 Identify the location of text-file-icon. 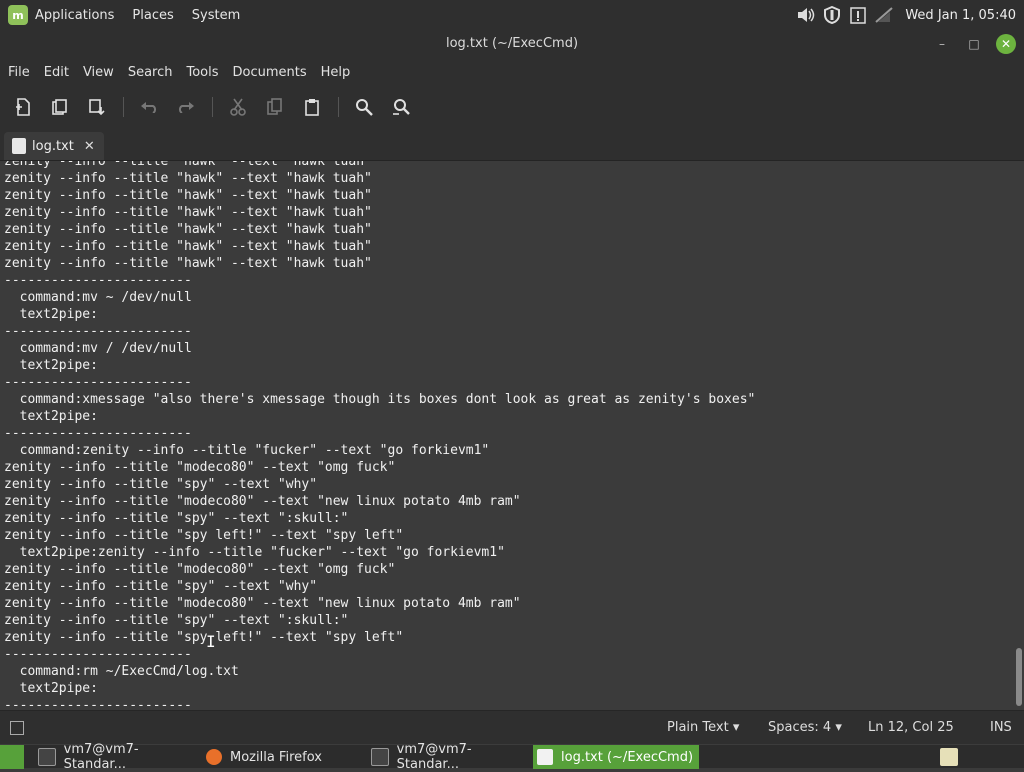
(19, 146).